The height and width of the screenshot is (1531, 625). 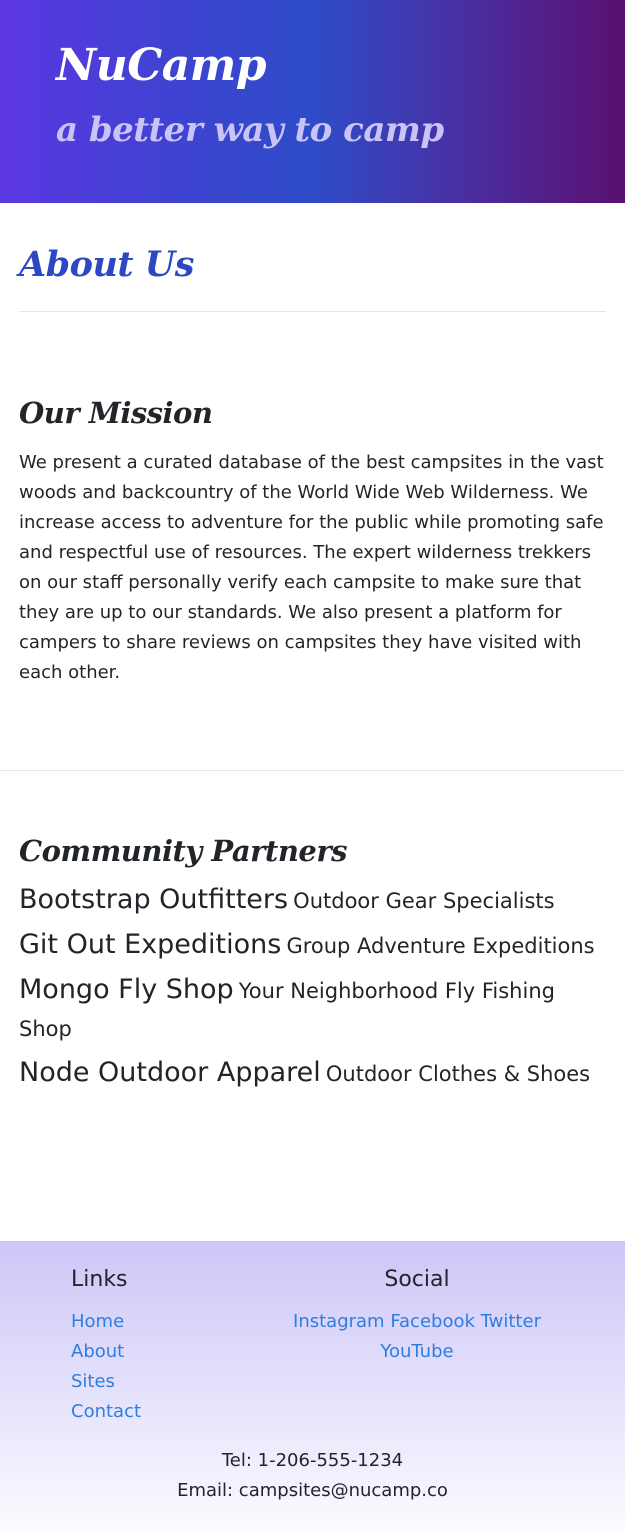 I want to click on social-link-instagram: Instagram, so click(x=339, y=1321).